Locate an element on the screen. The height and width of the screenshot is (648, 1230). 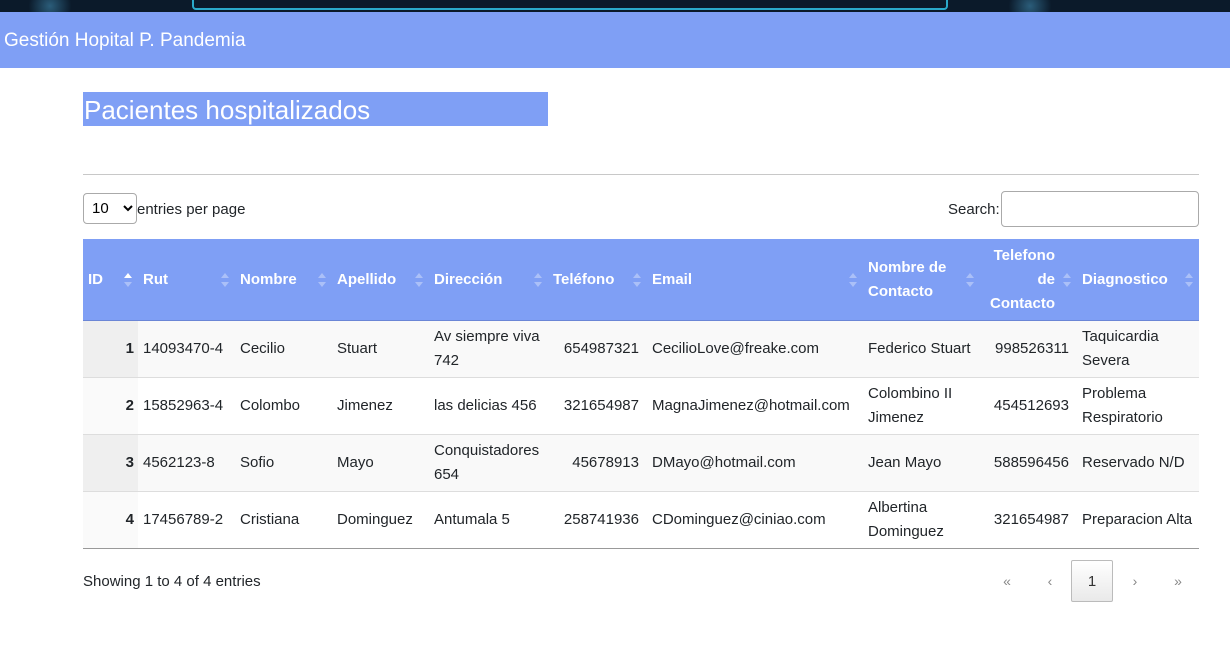
divider is located at coordinates (641, 174).